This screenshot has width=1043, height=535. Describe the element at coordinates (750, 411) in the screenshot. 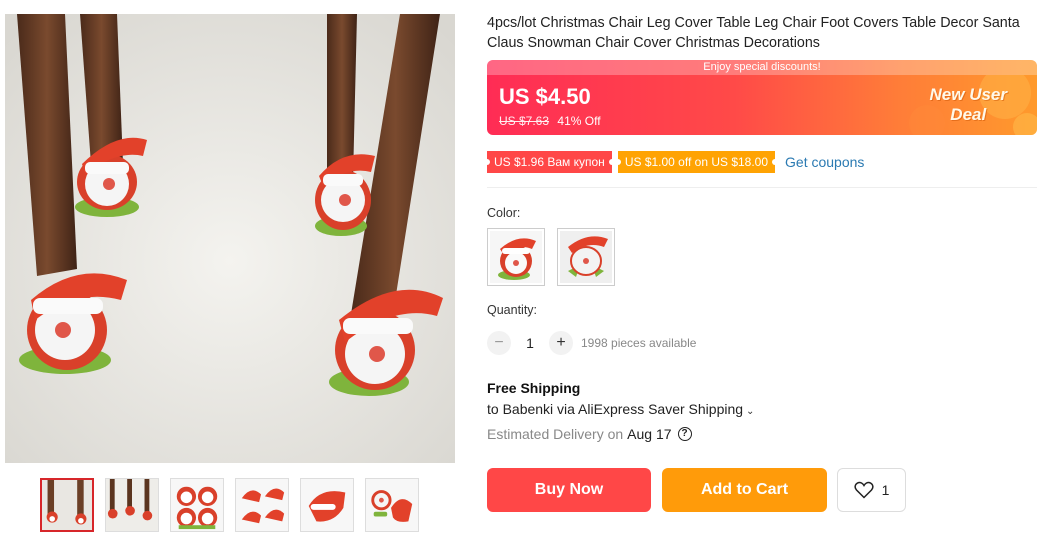

I see `chevron-down-icon: ⌄` at that location.